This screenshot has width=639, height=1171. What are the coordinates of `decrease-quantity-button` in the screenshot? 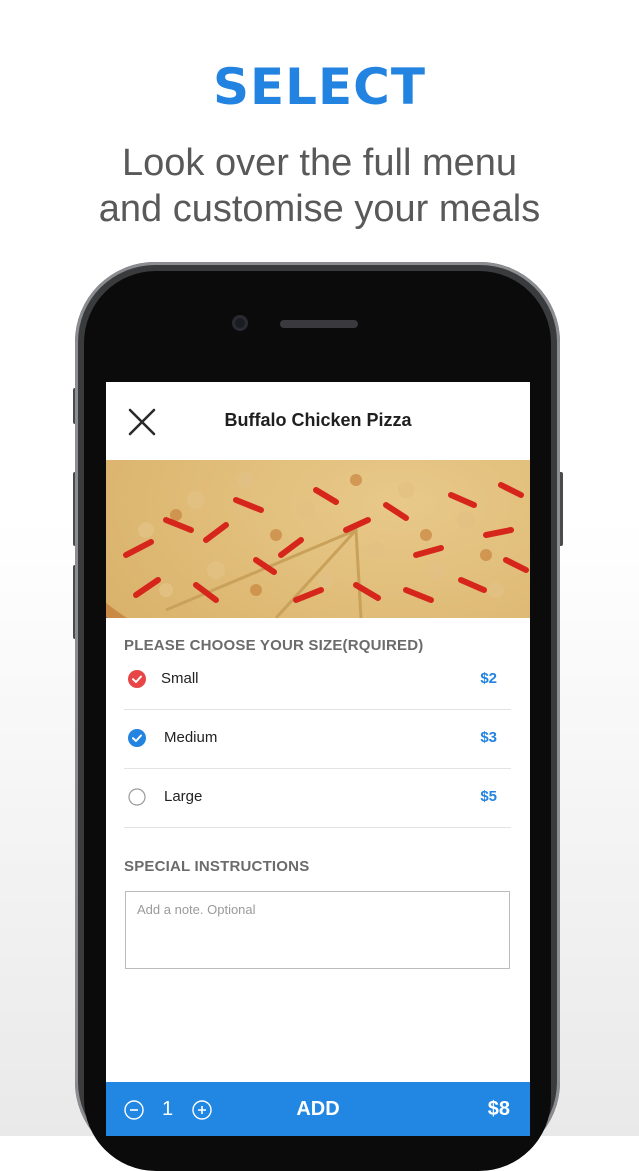 It's located at (134, 1110).